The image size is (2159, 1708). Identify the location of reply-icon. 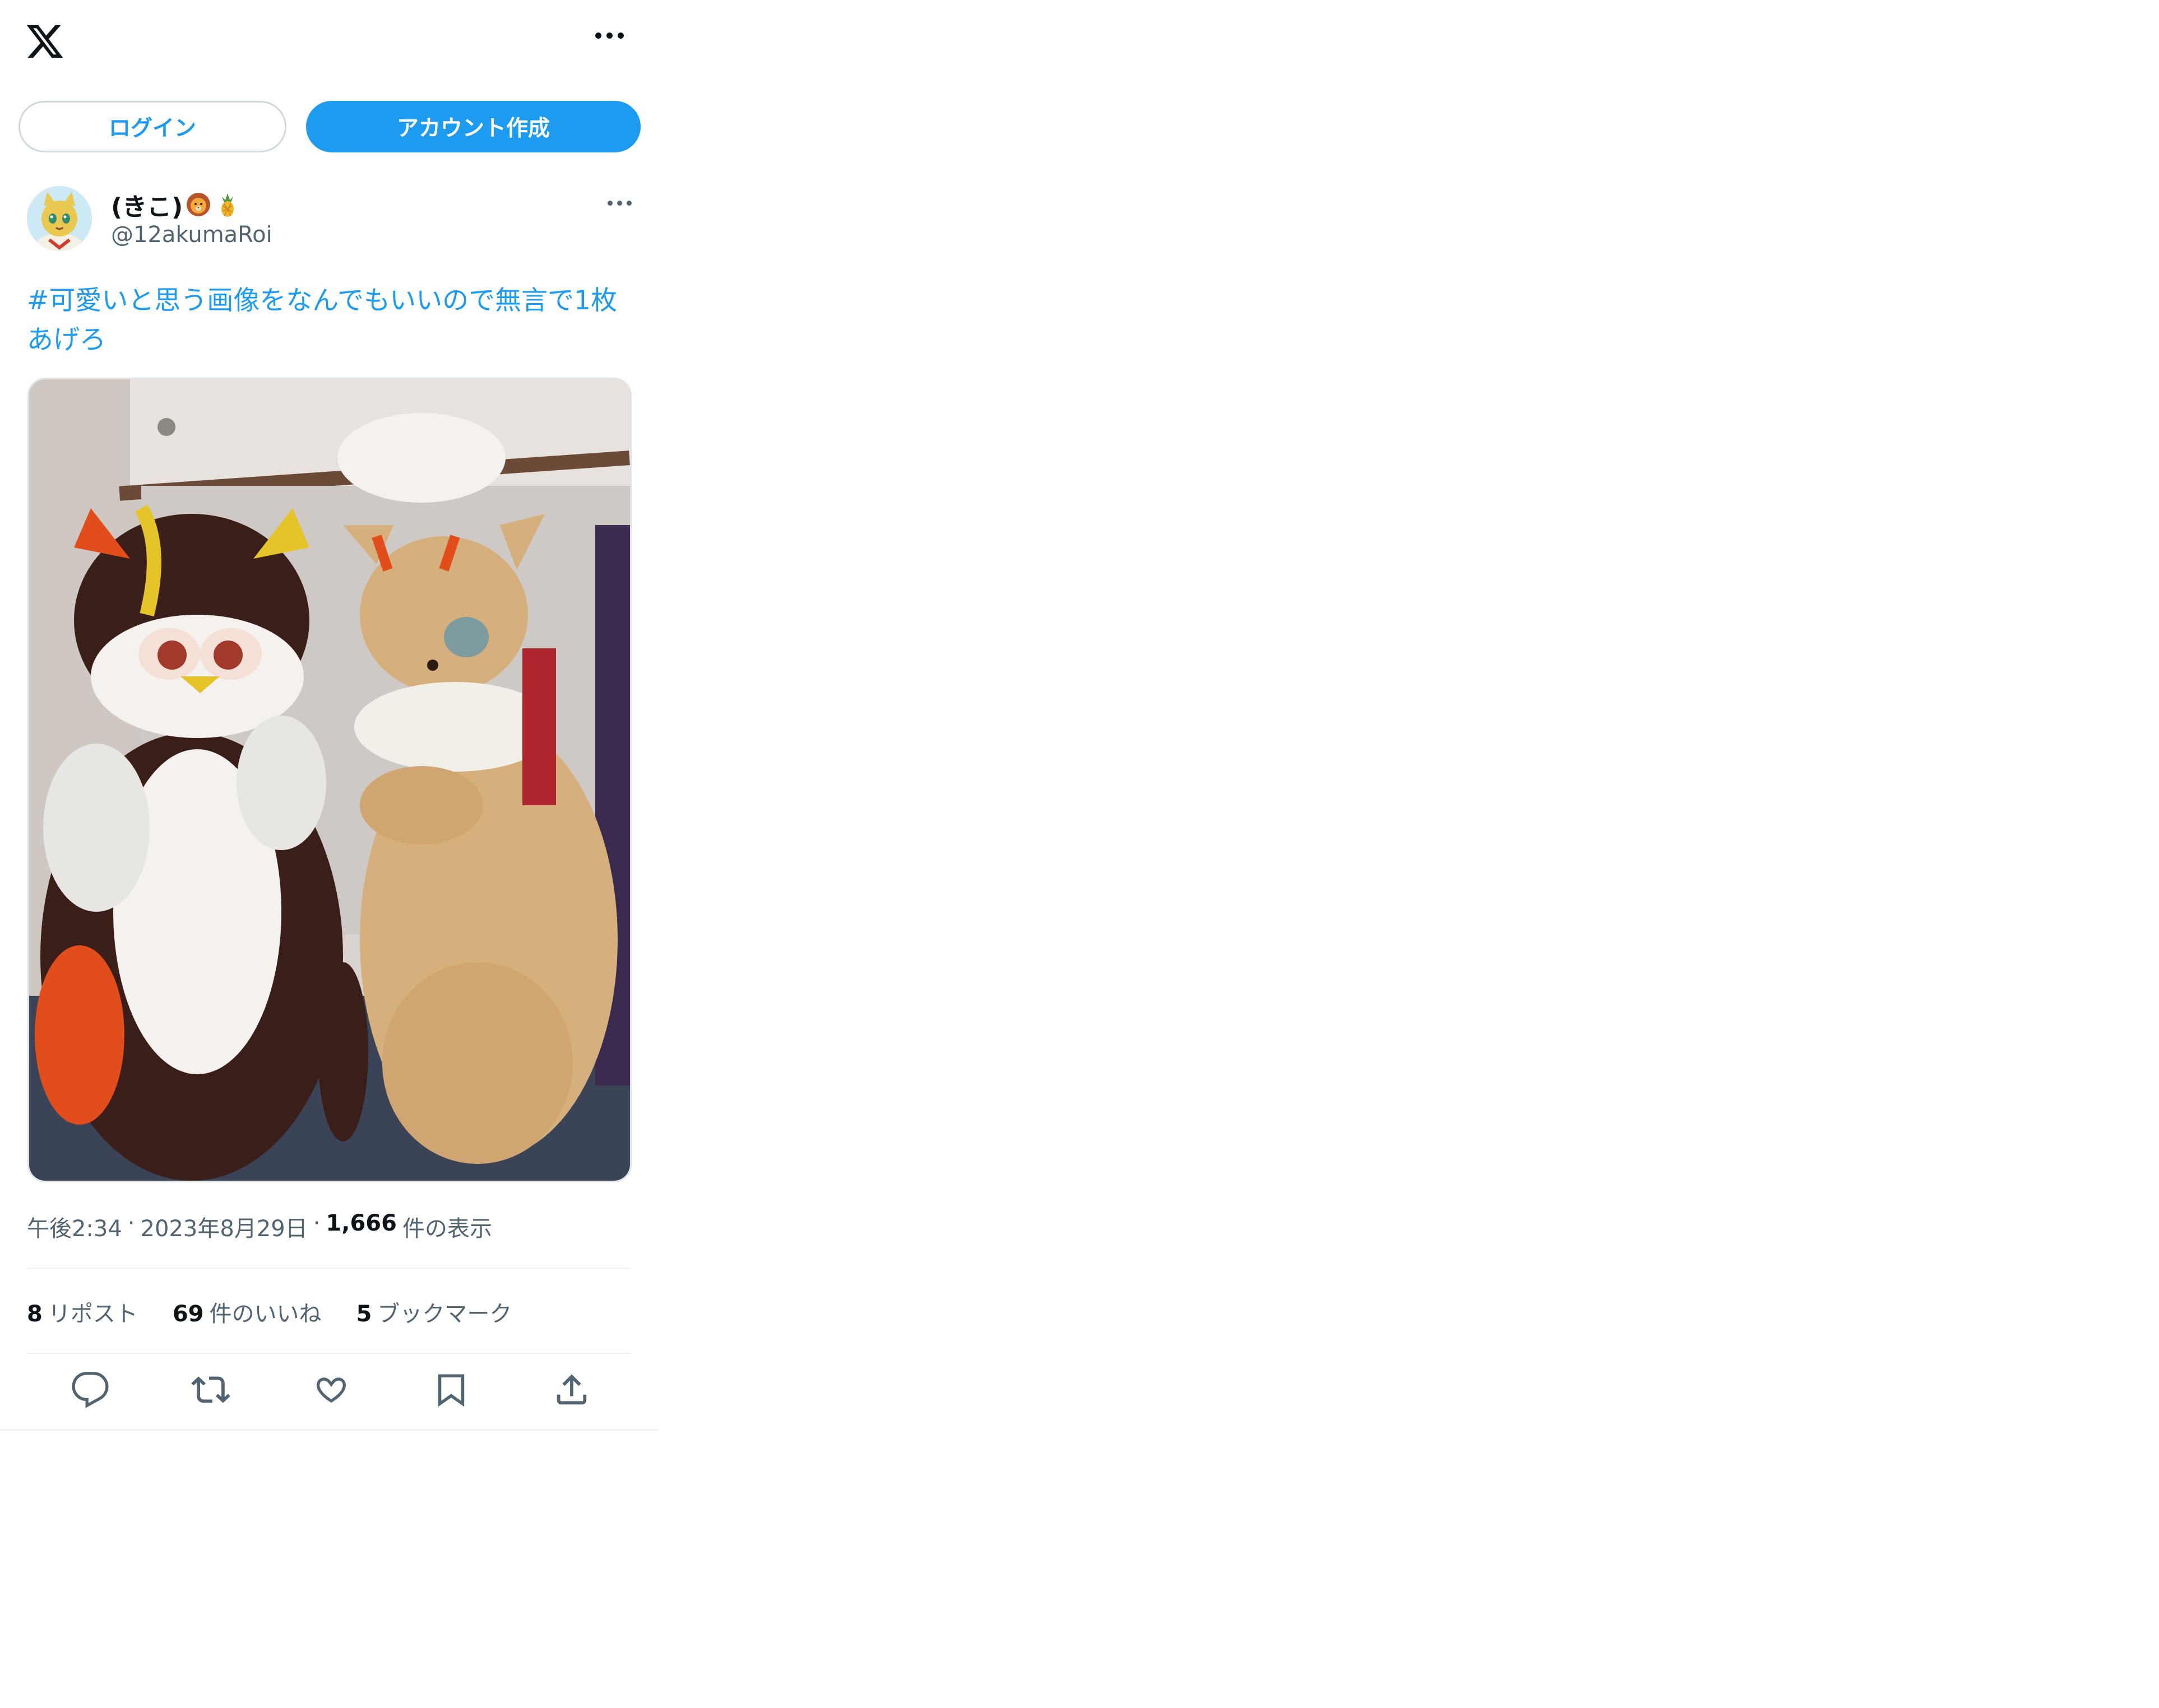
(90, 1389).